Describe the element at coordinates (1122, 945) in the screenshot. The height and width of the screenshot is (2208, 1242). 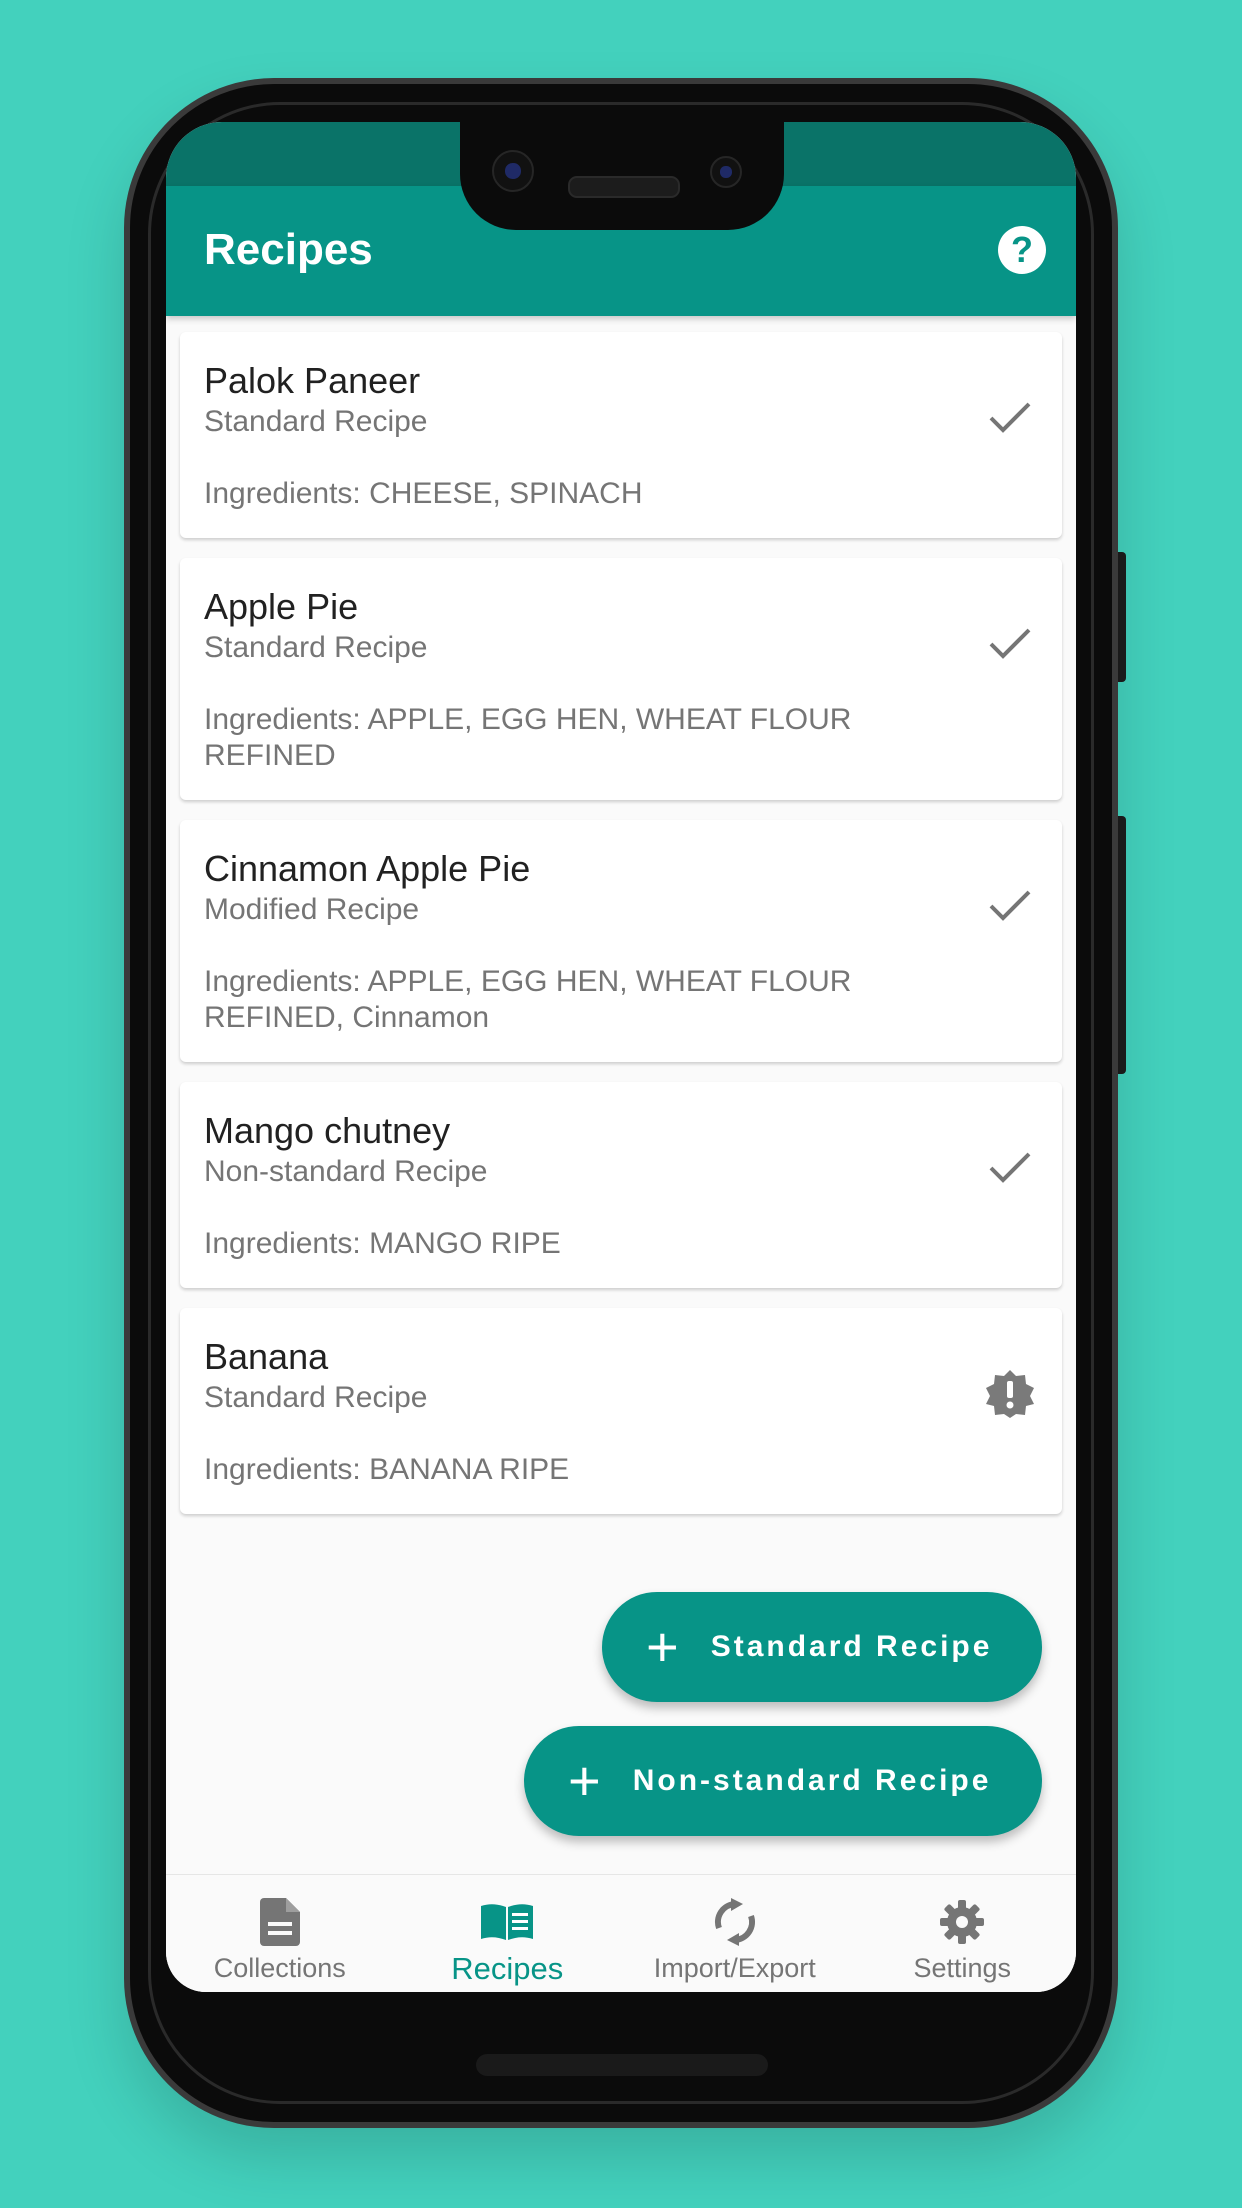
I see `phone-volume-button` at that location.